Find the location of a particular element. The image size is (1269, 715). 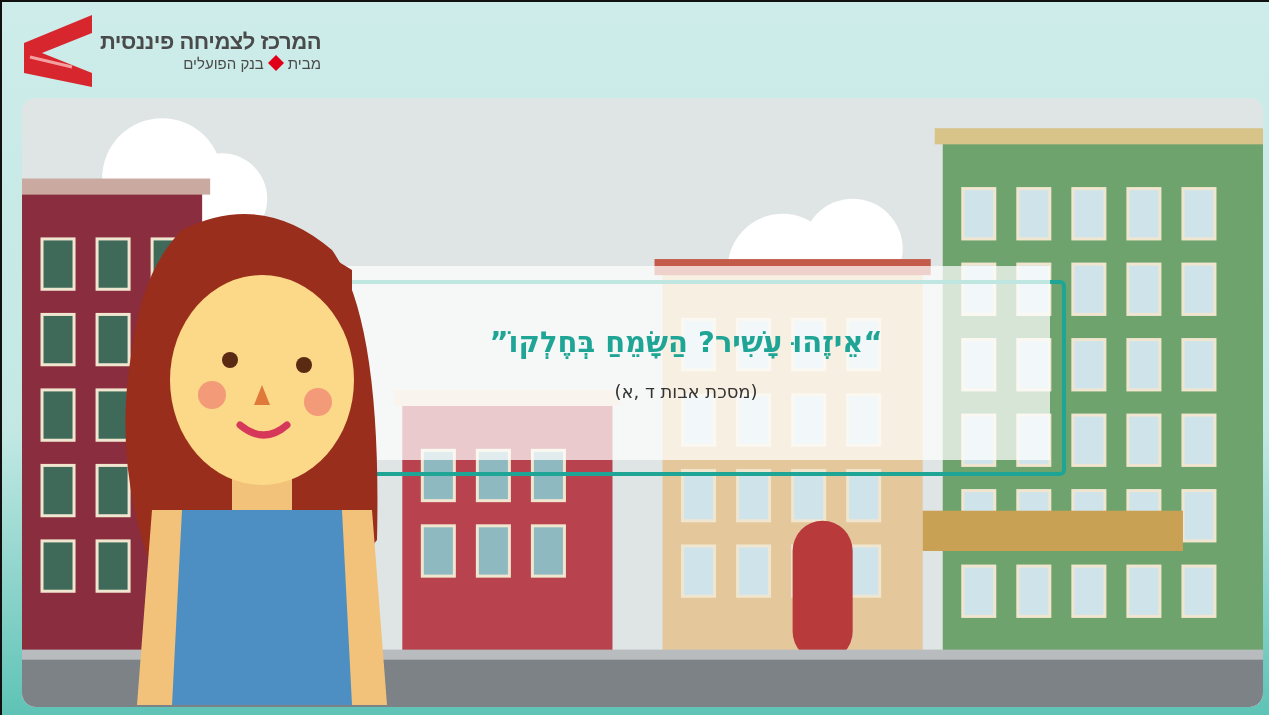

quote-source: (מסכת אבות ד ,א) is located at coordinates (686, 391).